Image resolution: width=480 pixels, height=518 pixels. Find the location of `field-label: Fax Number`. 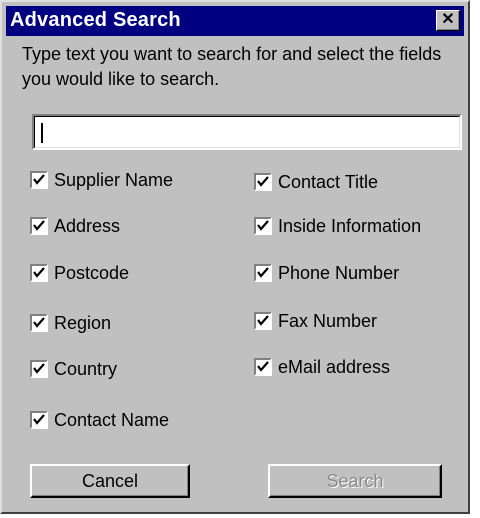

field-label: Fax Number is located at coordinates (328, 320).